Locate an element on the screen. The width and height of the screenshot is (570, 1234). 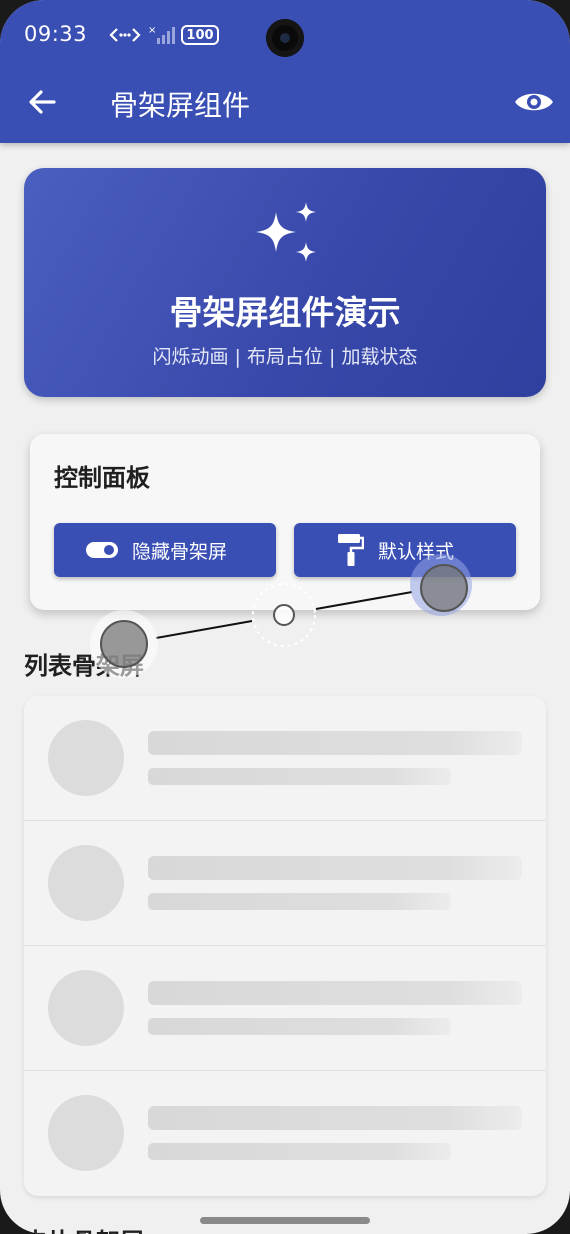
touch-mid-point is located at coordinates (284, 615).